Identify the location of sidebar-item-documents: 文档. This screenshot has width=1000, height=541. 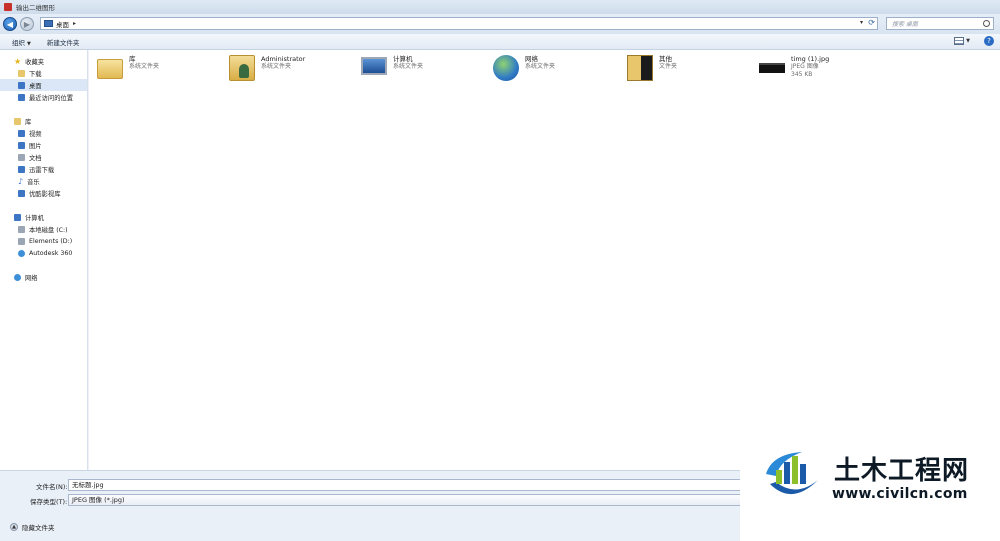
(43, 157).